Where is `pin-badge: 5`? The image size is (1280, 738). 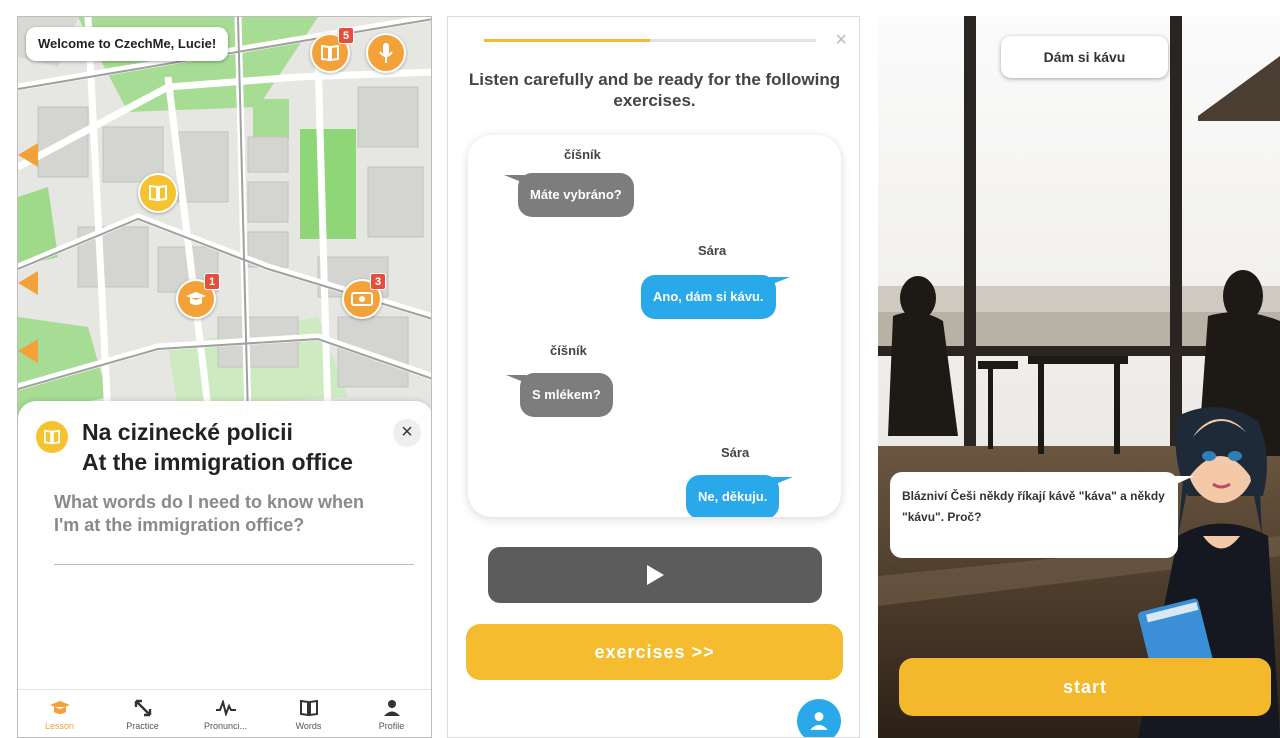
pin-badge: 5 is located at coordinates (346, 35).